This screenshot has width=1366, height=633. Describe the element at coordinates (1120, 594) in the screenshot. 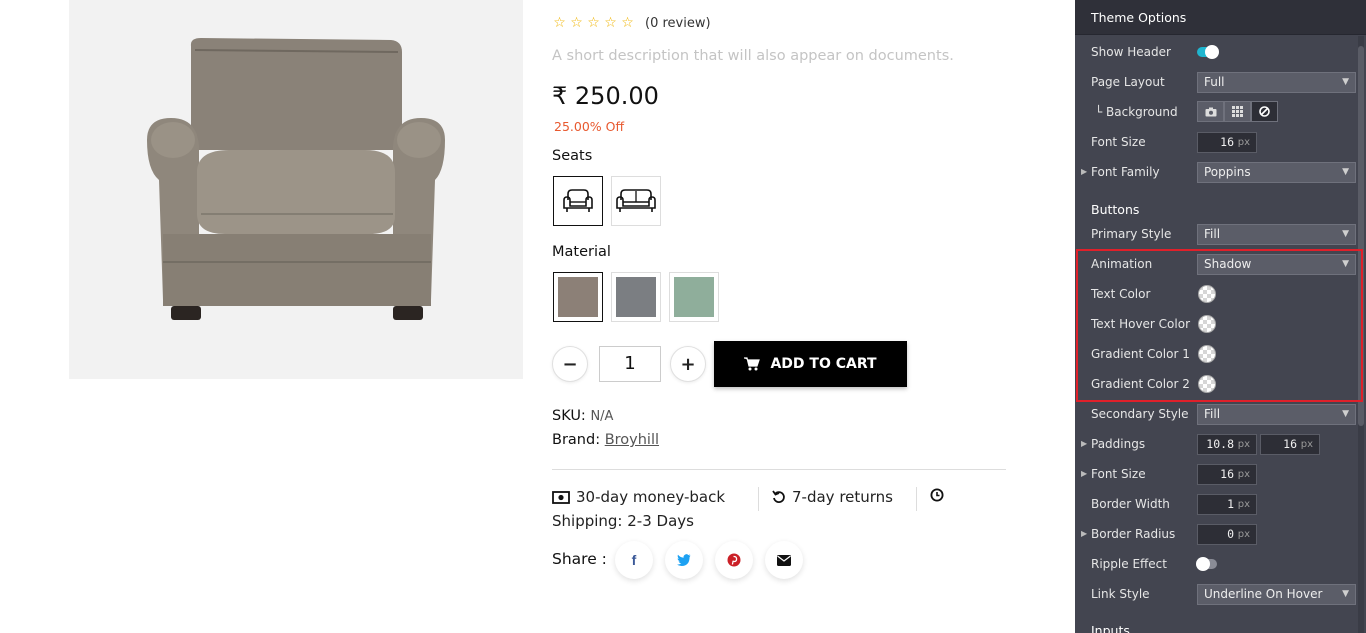

I see `link-style-label: Link Style` at that location.